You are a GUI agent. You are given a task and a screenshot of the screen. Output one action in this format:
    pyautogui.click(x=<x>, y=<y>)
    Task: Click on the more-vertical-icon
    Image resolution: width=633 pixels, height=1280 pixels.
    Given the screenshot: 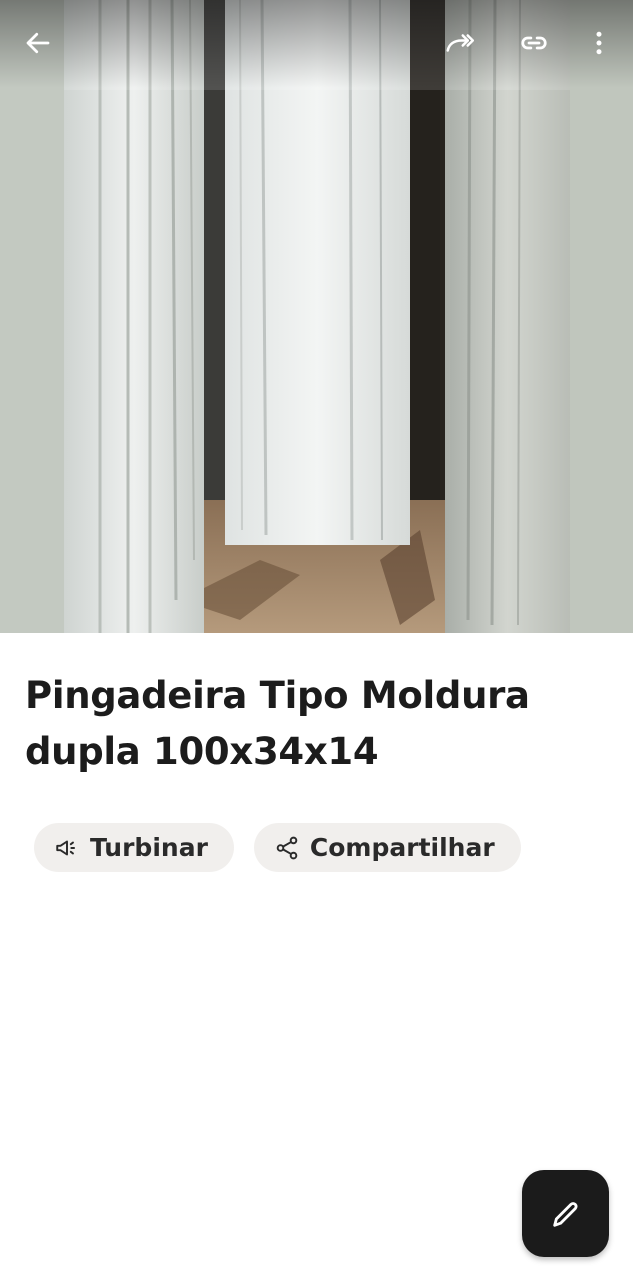 What is the action you would take?
    pyautogui.click(x=599, y=43)
    